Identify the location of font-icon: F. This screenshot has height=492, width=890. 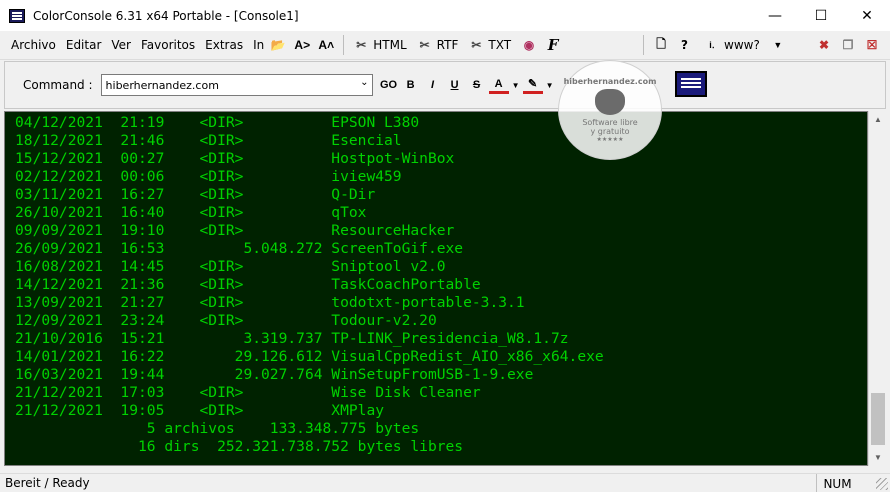
(553, 45).